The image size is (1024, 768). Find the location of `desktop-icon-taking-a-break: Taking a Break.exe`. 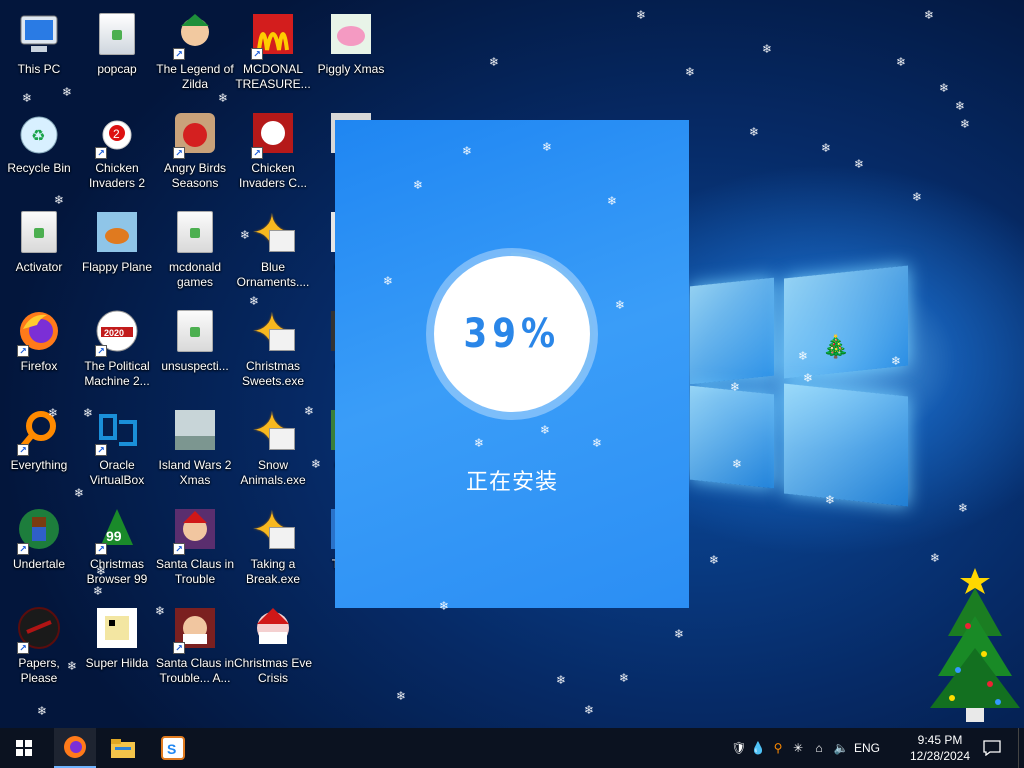

desktop-icon-taking-a-break: Taking a Break.exe is located at coordinates (273, 547).